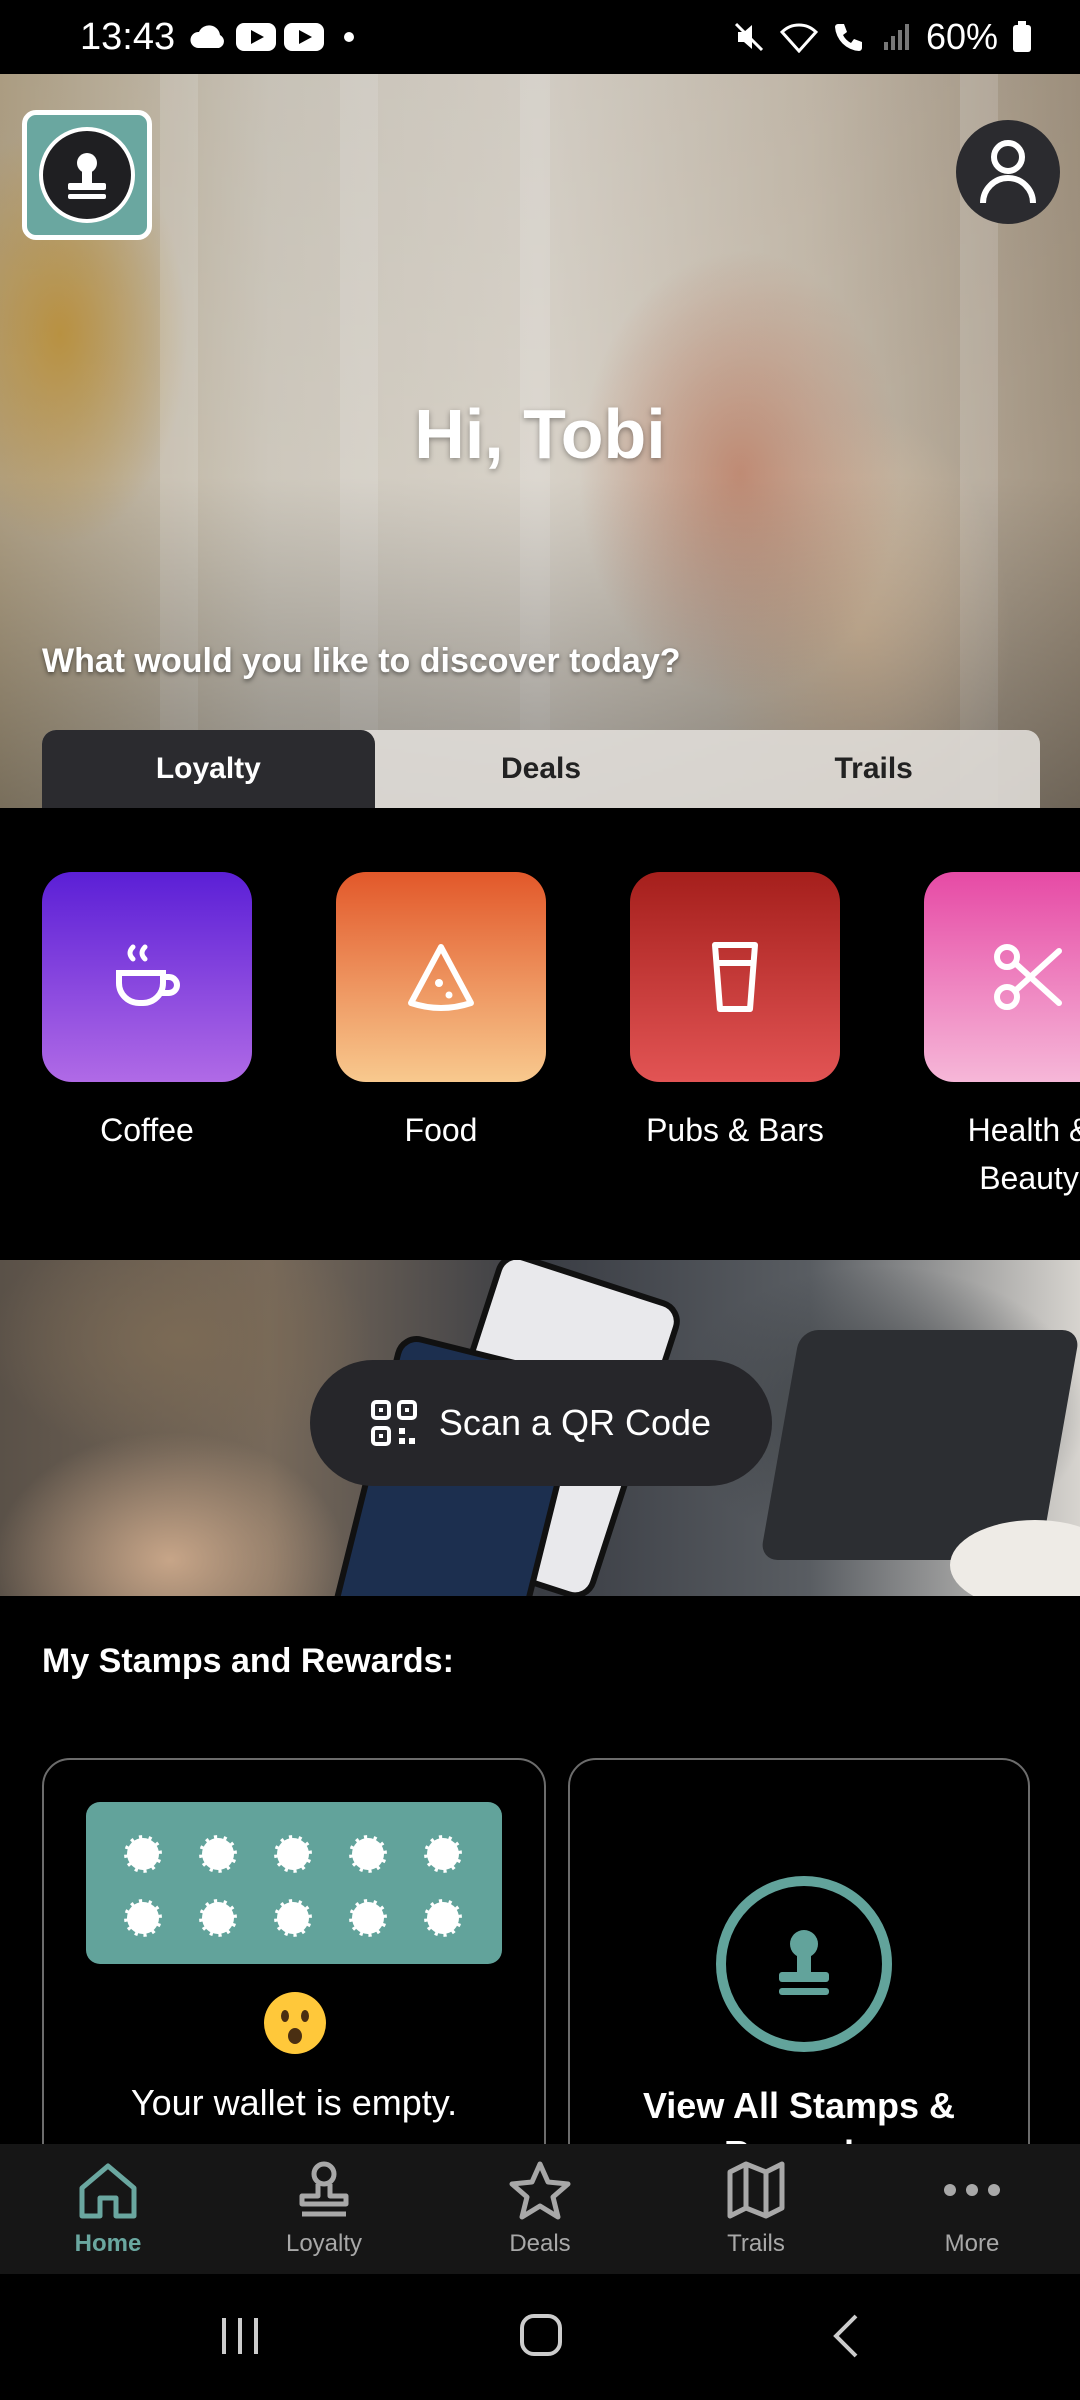 This screenshot has width=1080, height=2400. I want to click on tab-trails: Trails, so click(873, 769).